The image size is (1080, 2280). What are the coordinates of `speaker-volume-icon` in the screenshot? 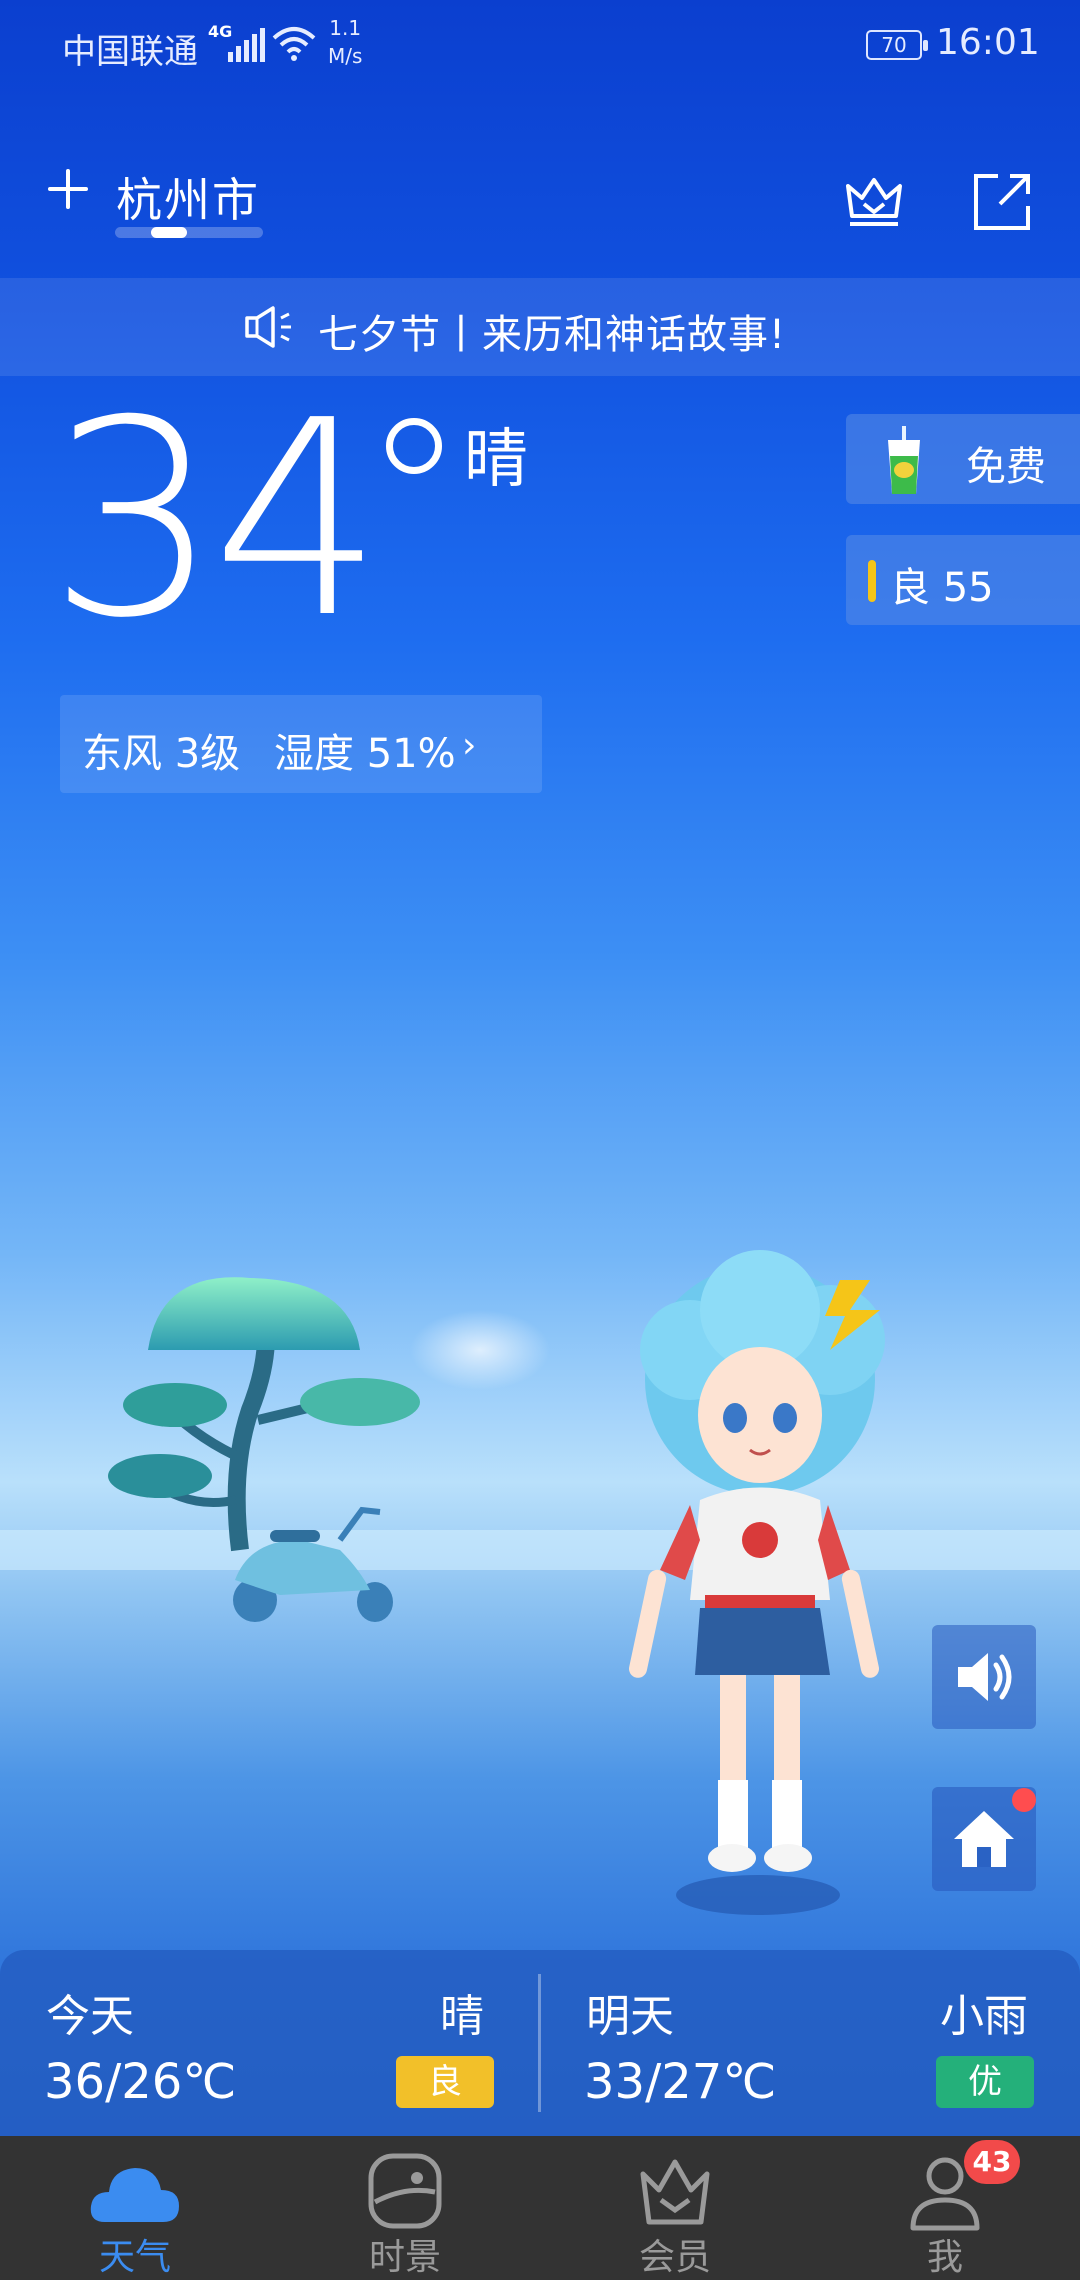 It's located at (985, 1677).